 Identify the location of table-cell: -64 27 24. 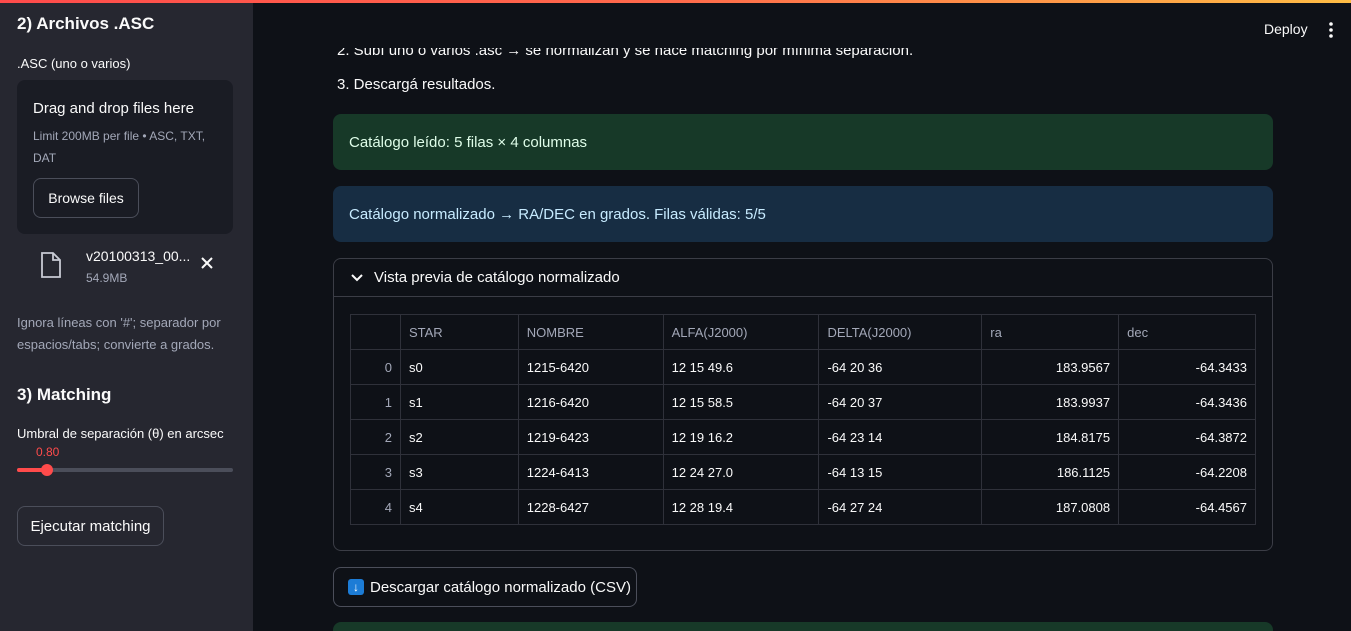
(900, 507).